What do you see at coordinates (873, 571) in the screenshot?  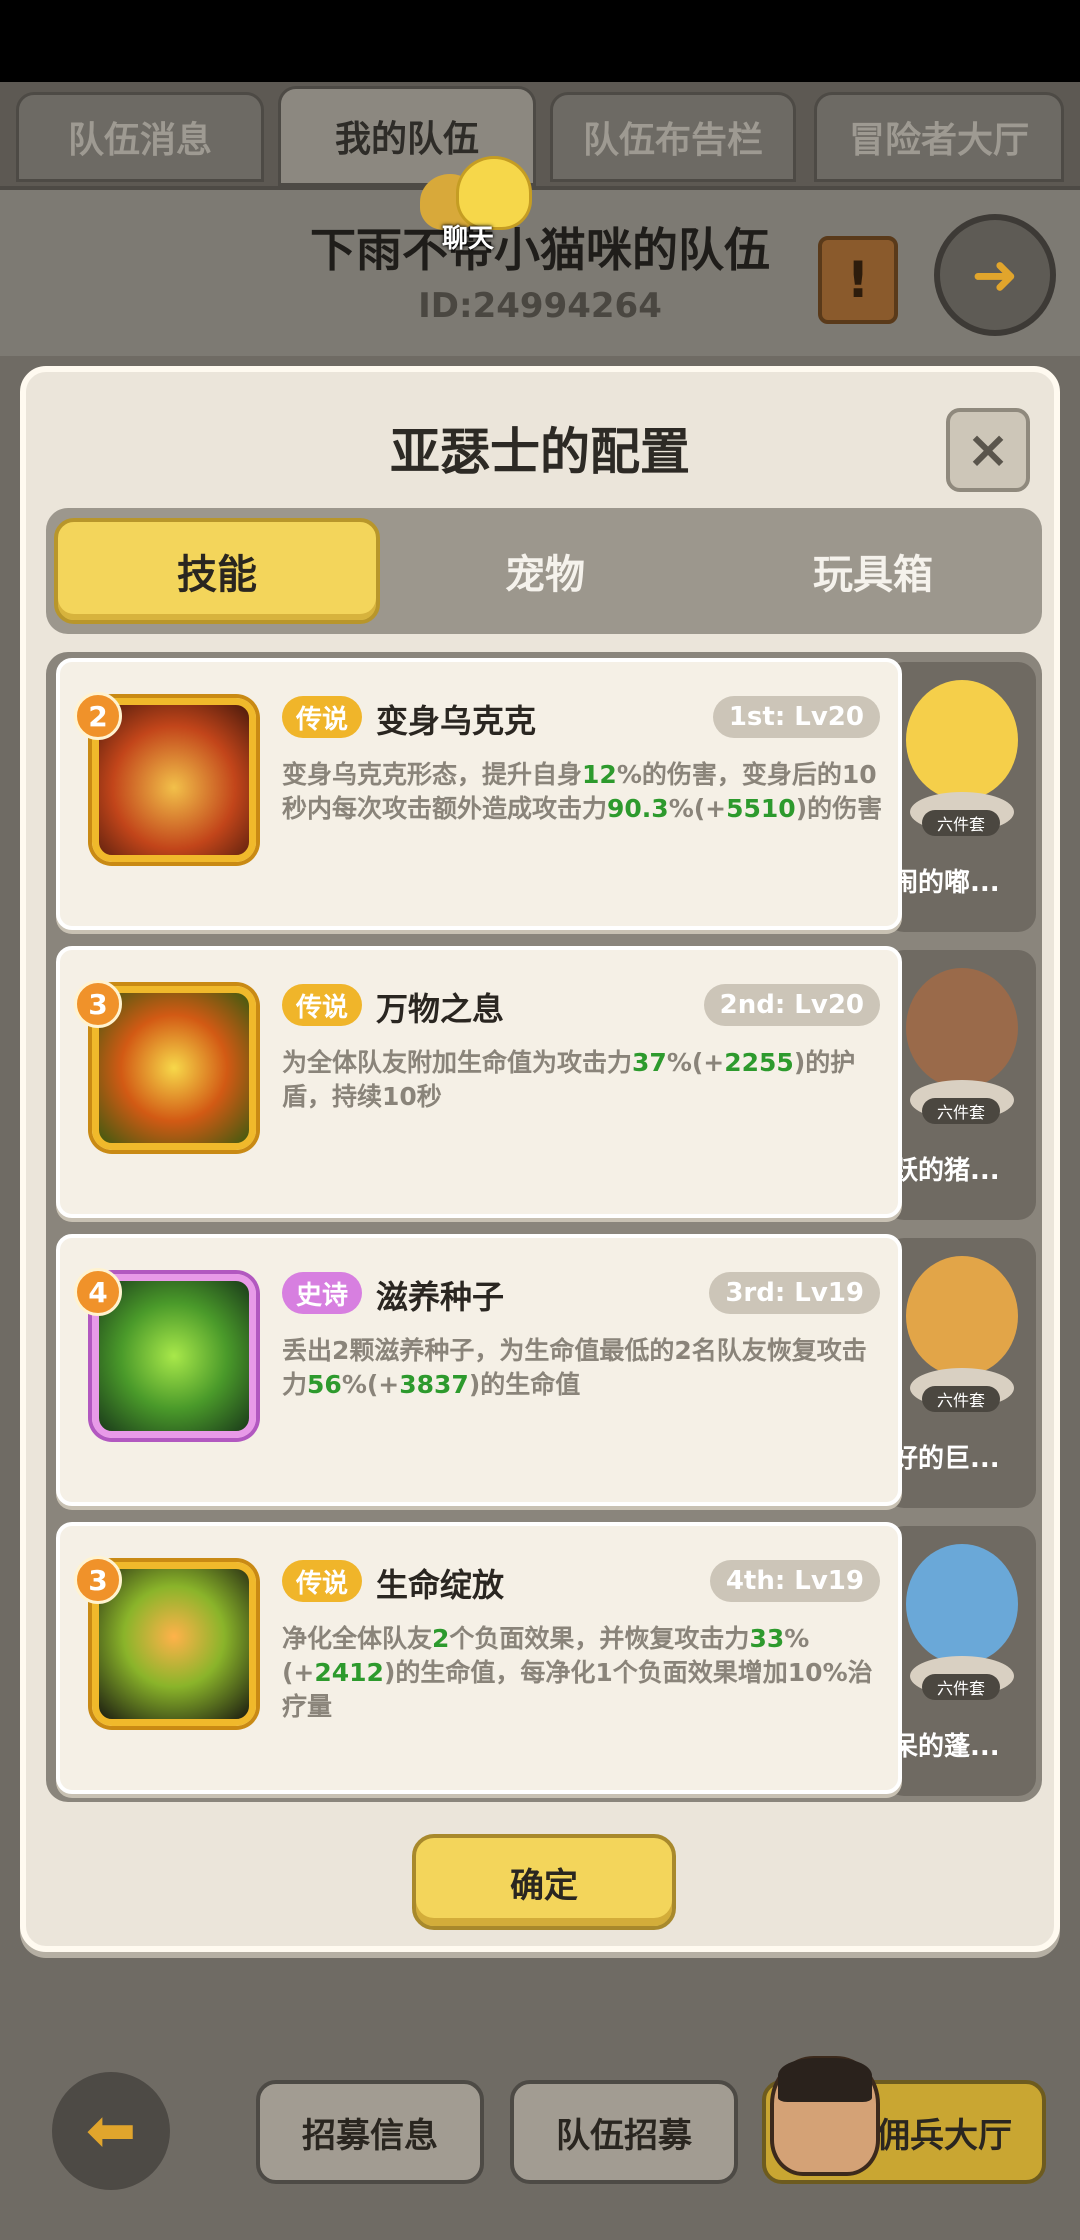 I see `tab-toybox: 玩具箱` at bounding box center [873, 571].